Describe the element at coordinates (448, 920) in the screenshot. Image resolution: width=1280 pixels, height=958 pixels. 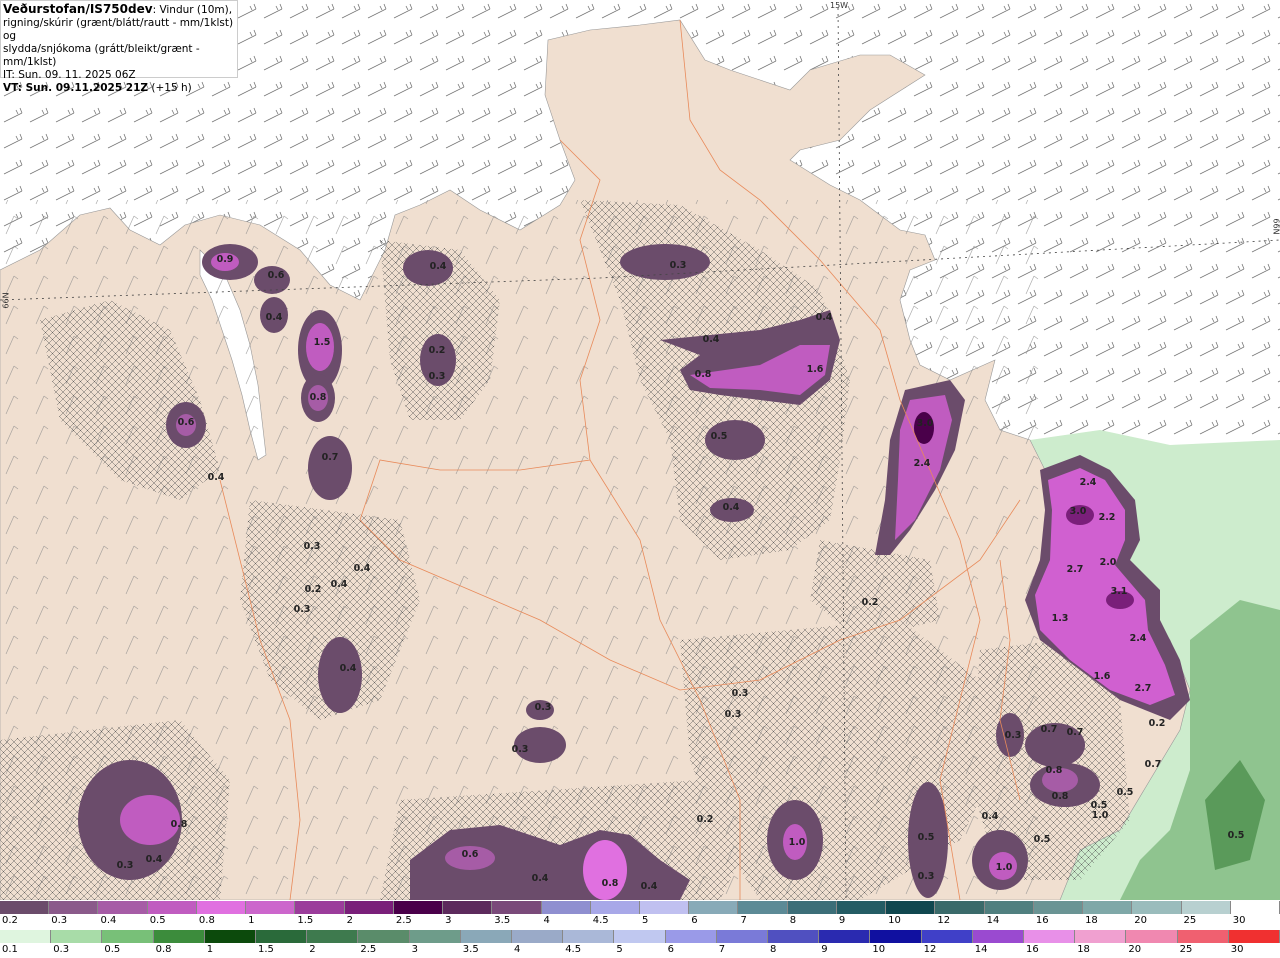
I see `legend-tick-label: 3` at that location.